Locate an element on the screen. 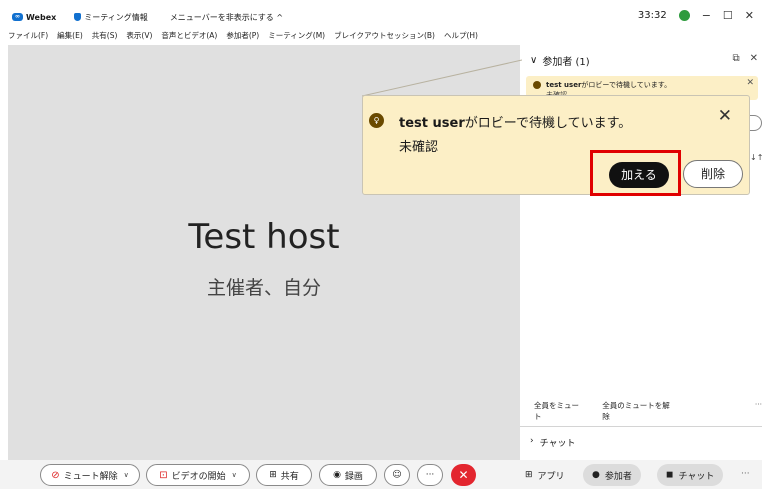 Image resolution: width=762 pixels, height=489 pixels. restore-button: ☐ is located at coordinates (728, 15).